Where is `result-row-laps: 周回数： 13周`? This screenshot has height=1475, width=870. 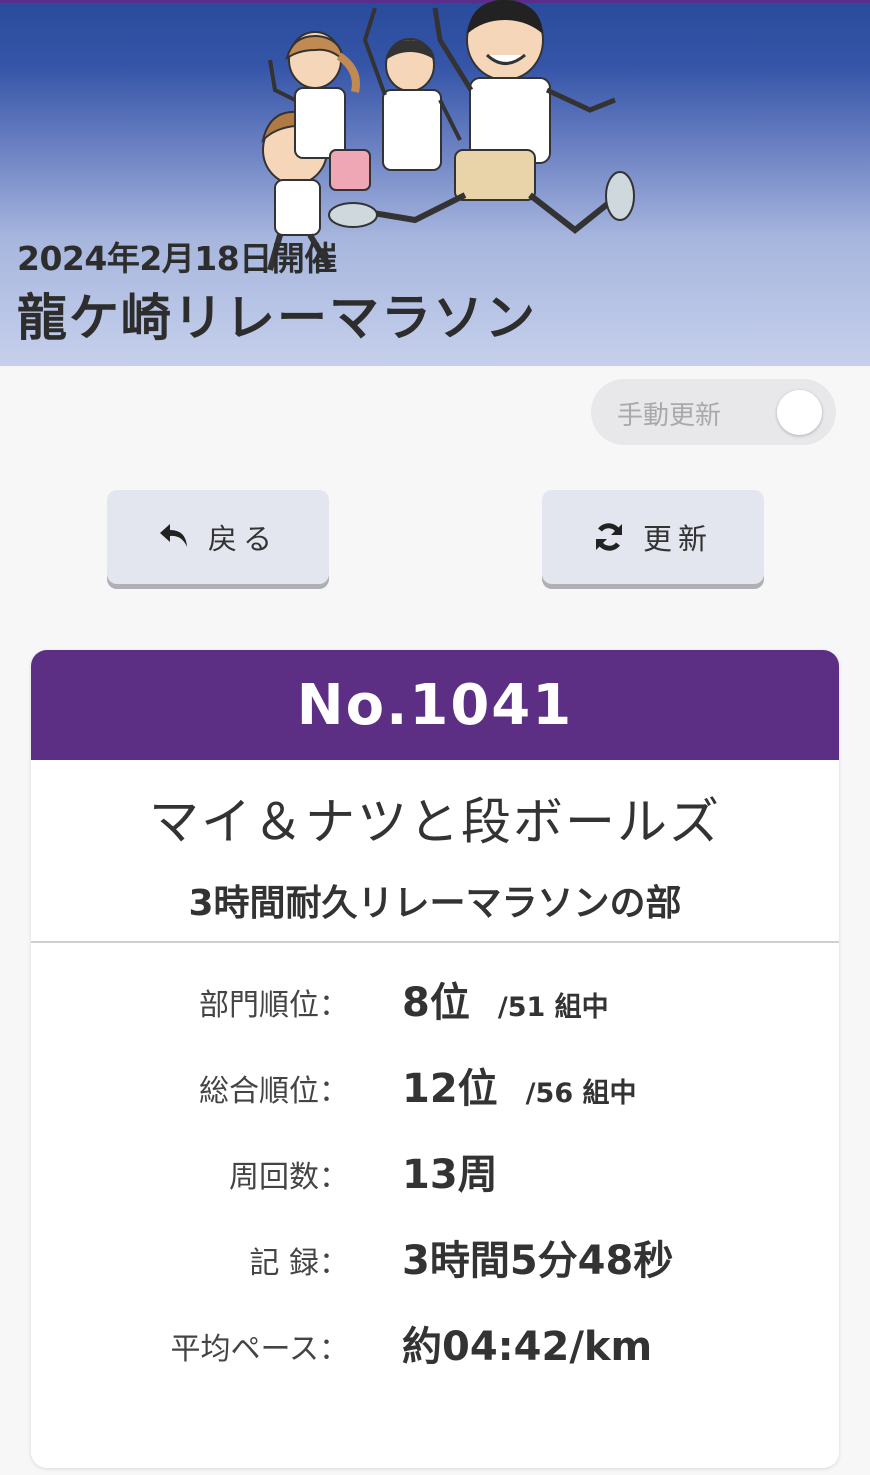 result-row-laps: 周回数： 13周 is located at coordinates (435, 1170).